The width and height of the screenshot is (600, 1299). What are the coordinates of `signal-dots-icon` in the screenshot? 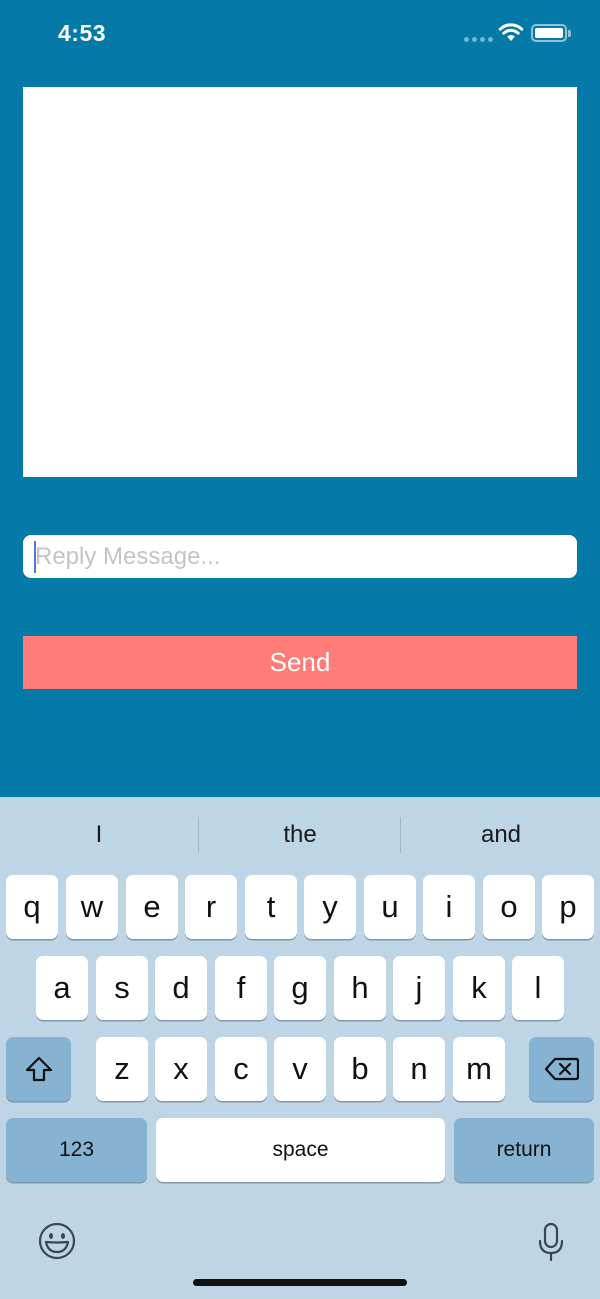 It's located at (478, 39).